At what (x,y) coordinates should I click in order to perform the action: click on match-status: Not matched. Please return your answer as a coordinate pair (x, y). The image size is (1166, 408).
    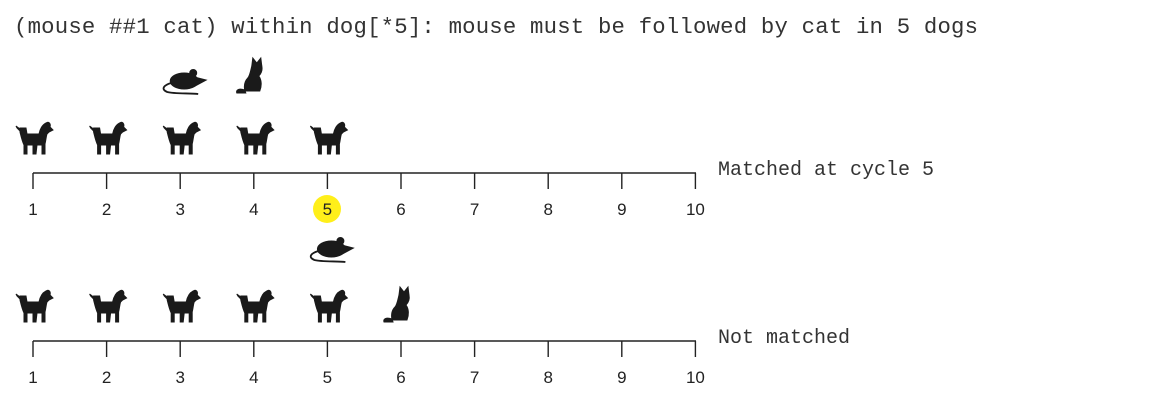
    Looking at the image, I should click on (784, 338).